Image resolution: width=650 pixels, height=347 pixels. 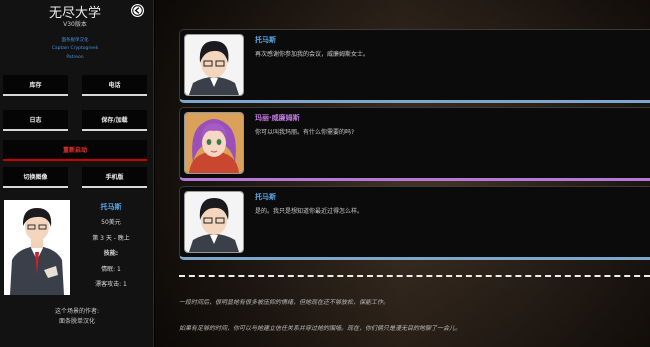 What do you see at coordinates (305, 132) in the screenshot?
I see `dialog-text: 你可以叫我玛丽。有什么你需要的吗?` at bounding box center [305, 132].